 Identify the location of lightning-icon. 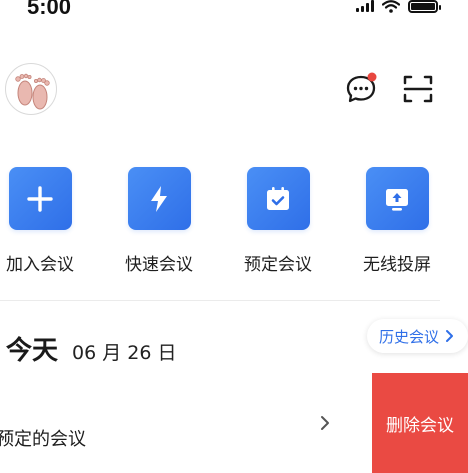
(159, 198).